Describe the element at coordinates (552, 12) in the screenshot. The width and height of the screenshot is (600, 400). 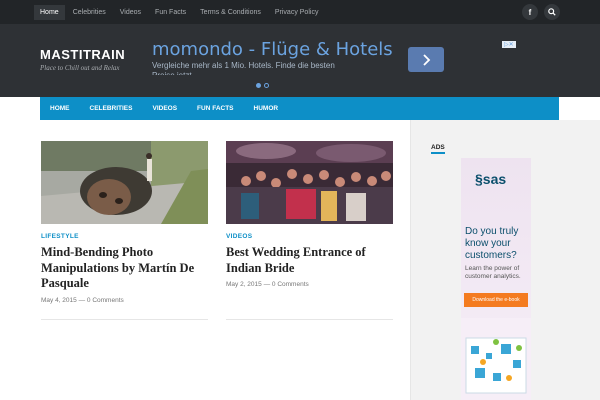
I see `search-icon` at that location.